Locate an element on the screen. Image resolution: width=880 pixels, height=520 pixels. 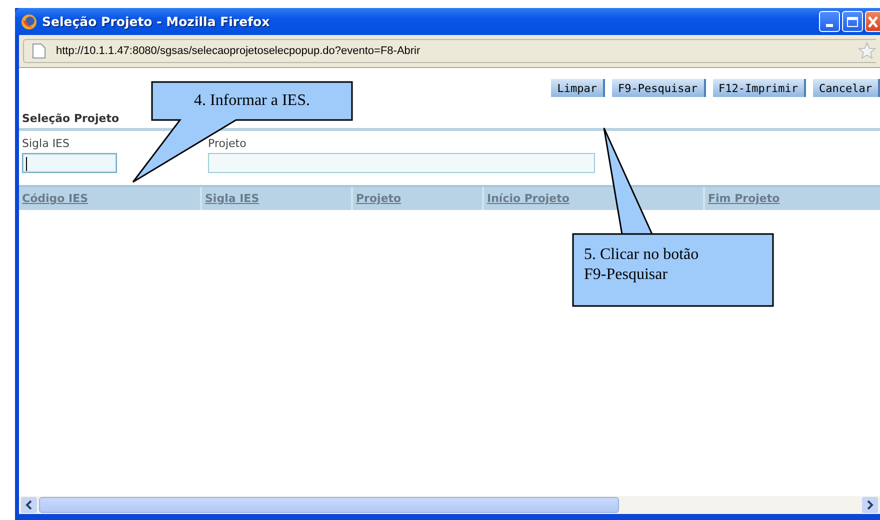
field-label: Sigla IES is located at coordinates (46, 143).